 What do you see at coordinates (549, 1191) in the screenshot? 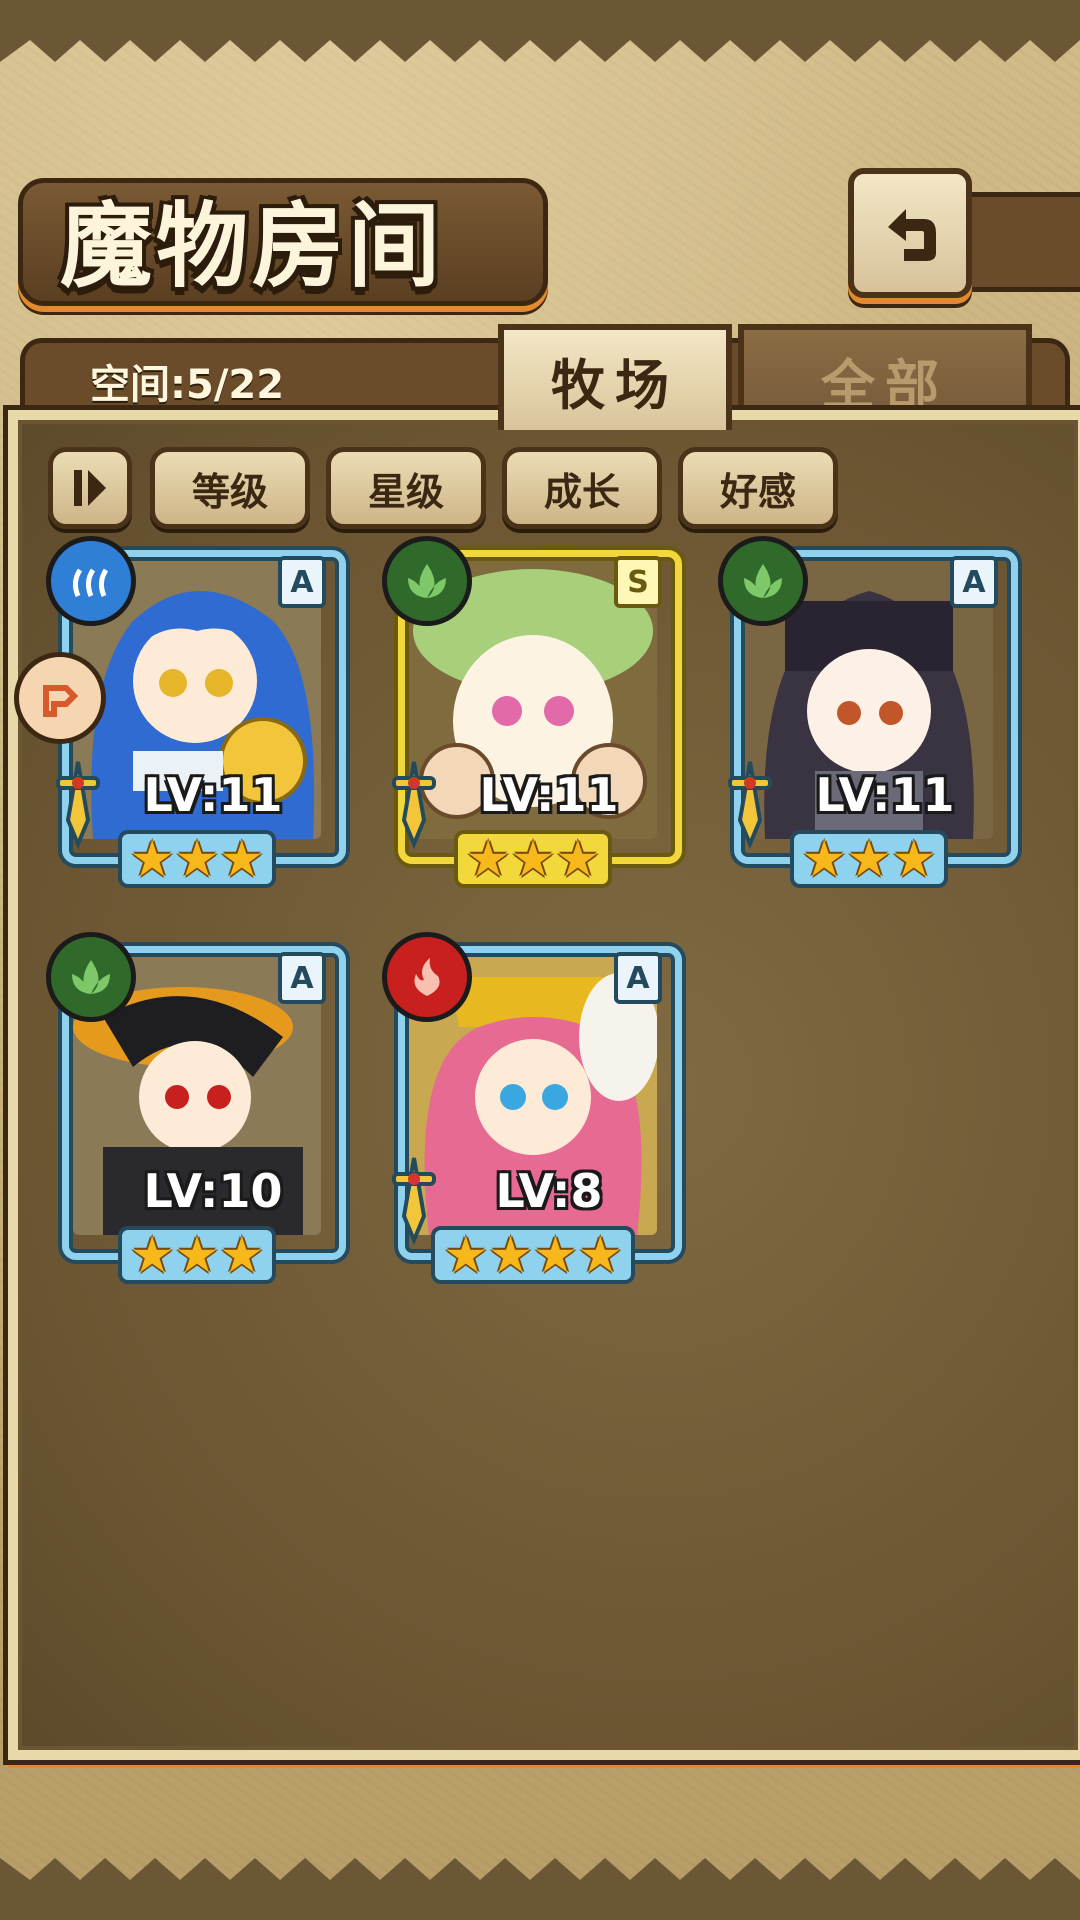
I see `level-label: LV:8` at bounding box center [549, 1191].